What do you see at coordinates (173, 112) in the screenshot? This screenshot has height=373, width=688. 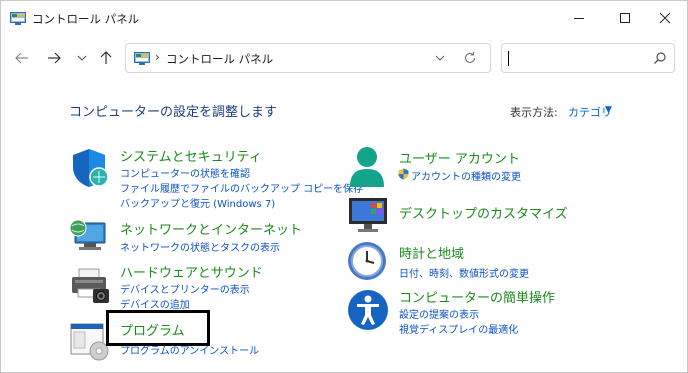 I see `page-heading: コンピューターの設定を調整します` at bounding box center [173, 112].